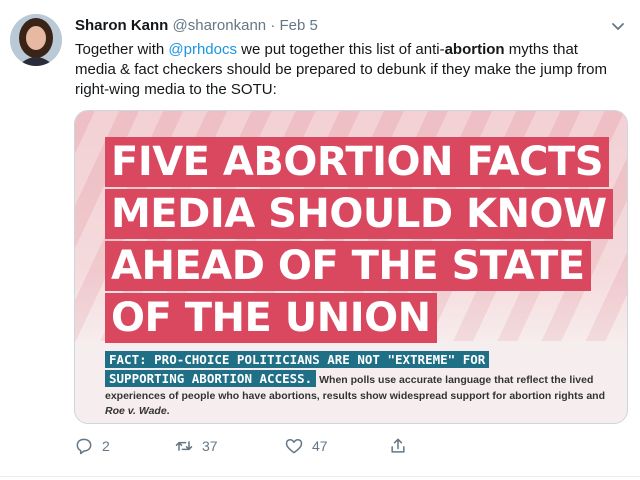 The image size is (640, 480). I want to click on like-icon, so click(294, 446).